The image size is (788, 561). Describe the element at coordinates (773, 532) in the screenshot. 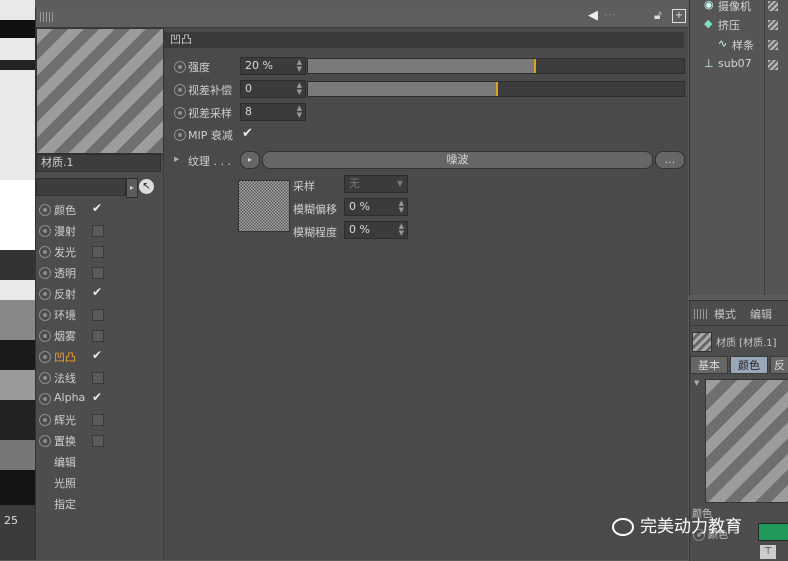

I see `color-swatch` at that location.